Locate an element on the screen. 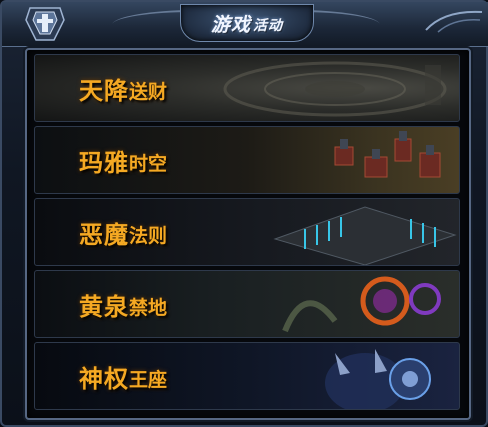 This screenshot has height=427, width=488. page-title: 游戏 is located at coordinates (230, 24).